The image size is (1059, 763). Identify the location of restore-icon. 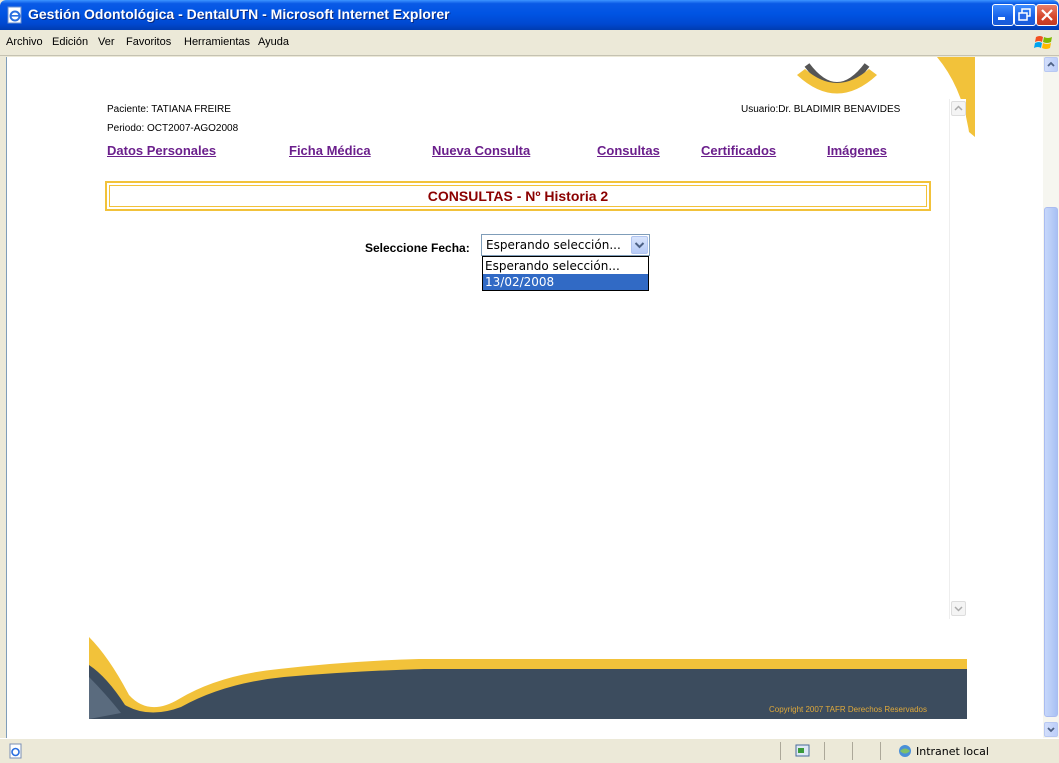
(1024, 14).